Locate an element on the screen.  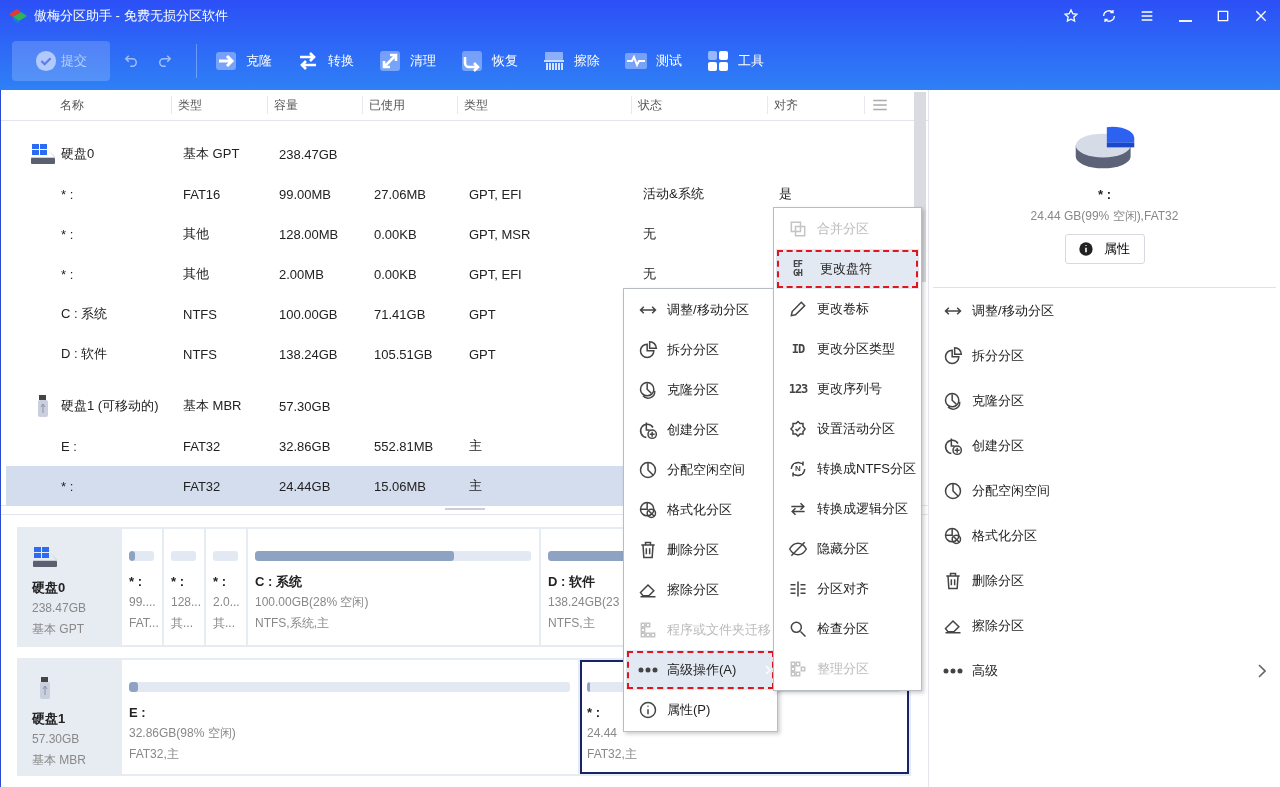
toolbar-button: 转换 is located at coordinates (325, 61).